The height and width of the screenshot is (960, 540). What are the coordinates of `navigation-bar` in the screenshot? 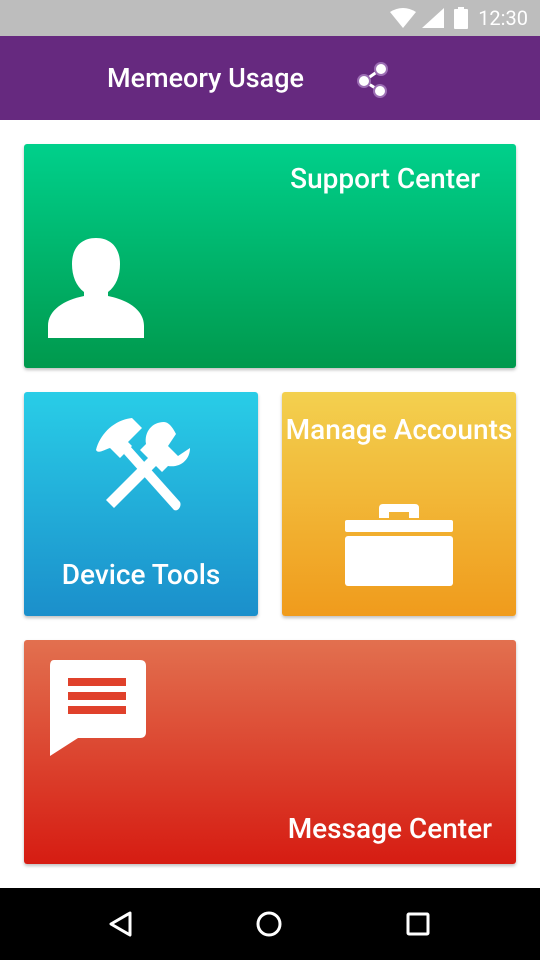 It's located at (270, 924).